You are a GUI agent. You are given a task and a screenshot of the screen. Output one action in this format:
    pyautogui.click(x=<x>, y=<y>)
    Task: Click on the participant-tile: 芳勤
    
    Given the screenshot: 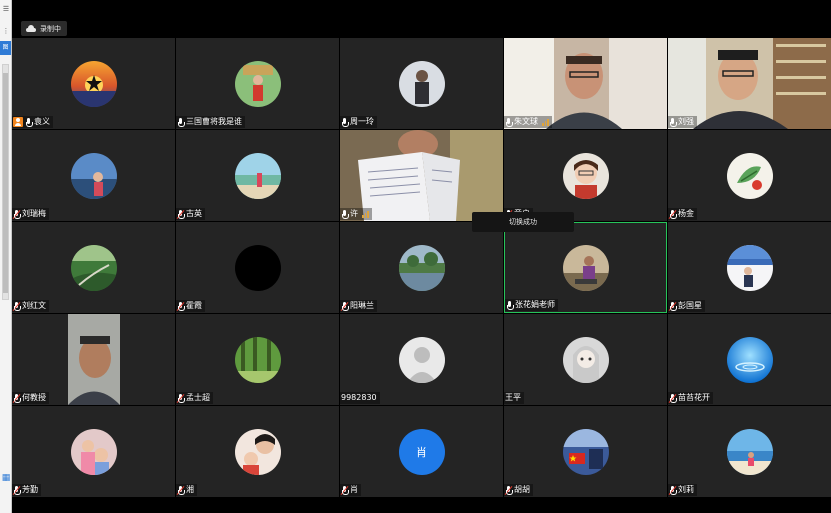 What is the action you would take?
    pyautogui.click(x=93, y=451)
    